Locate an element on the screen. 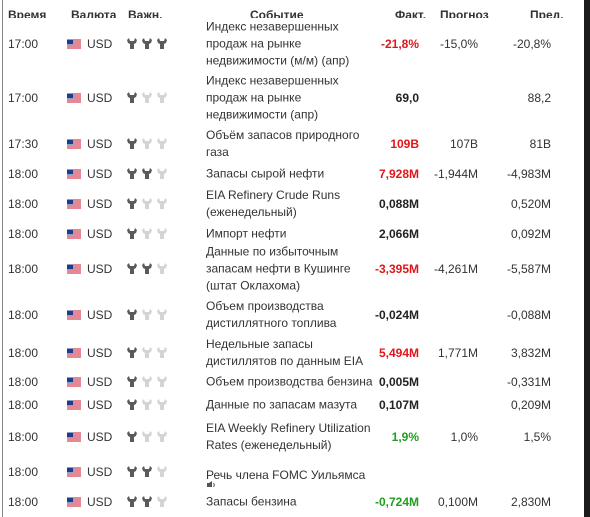 Image resolution: width=590 pixels, height=517 pixels. row-event: Данные по запасам мазута is located at coordinates (291, 405).